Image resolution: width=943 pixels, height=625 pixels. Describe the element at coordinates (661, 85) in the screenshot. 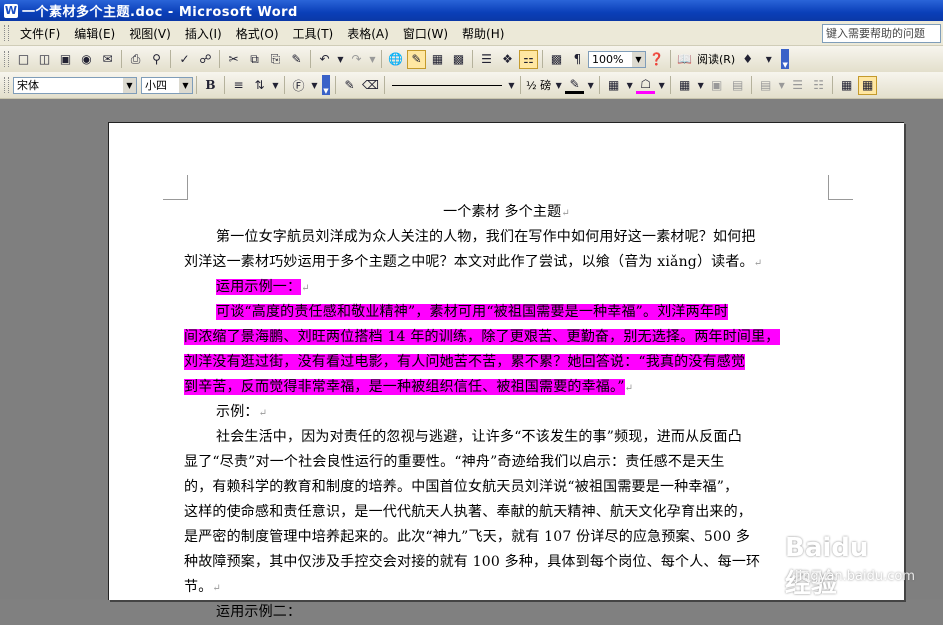

I see `shading-dropdown-icon: ▼` at that location.